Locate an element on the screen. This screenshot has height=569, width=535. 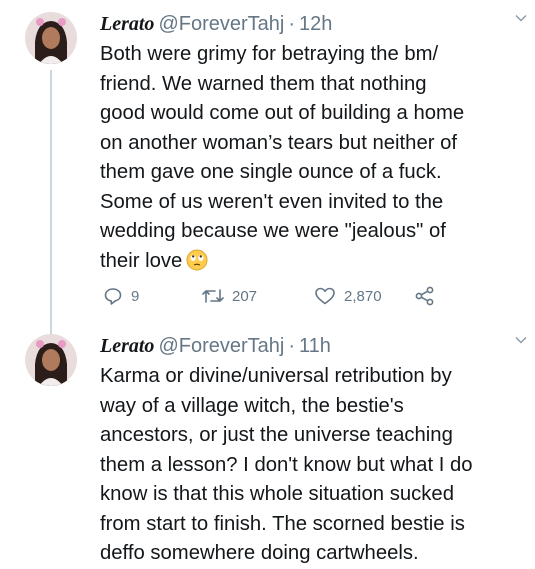
tweet-header: Lerato @ForeverTahj · 11h is located at coordinates (310, 346).